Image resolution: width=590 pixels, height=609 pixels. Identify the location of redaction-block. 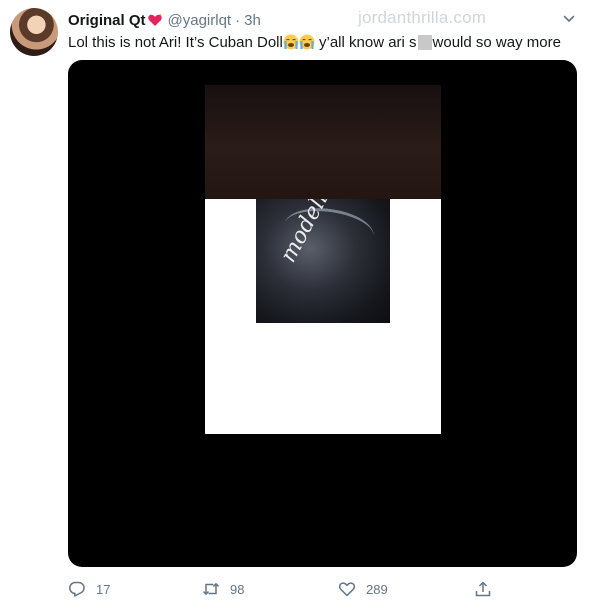
(424, 42).